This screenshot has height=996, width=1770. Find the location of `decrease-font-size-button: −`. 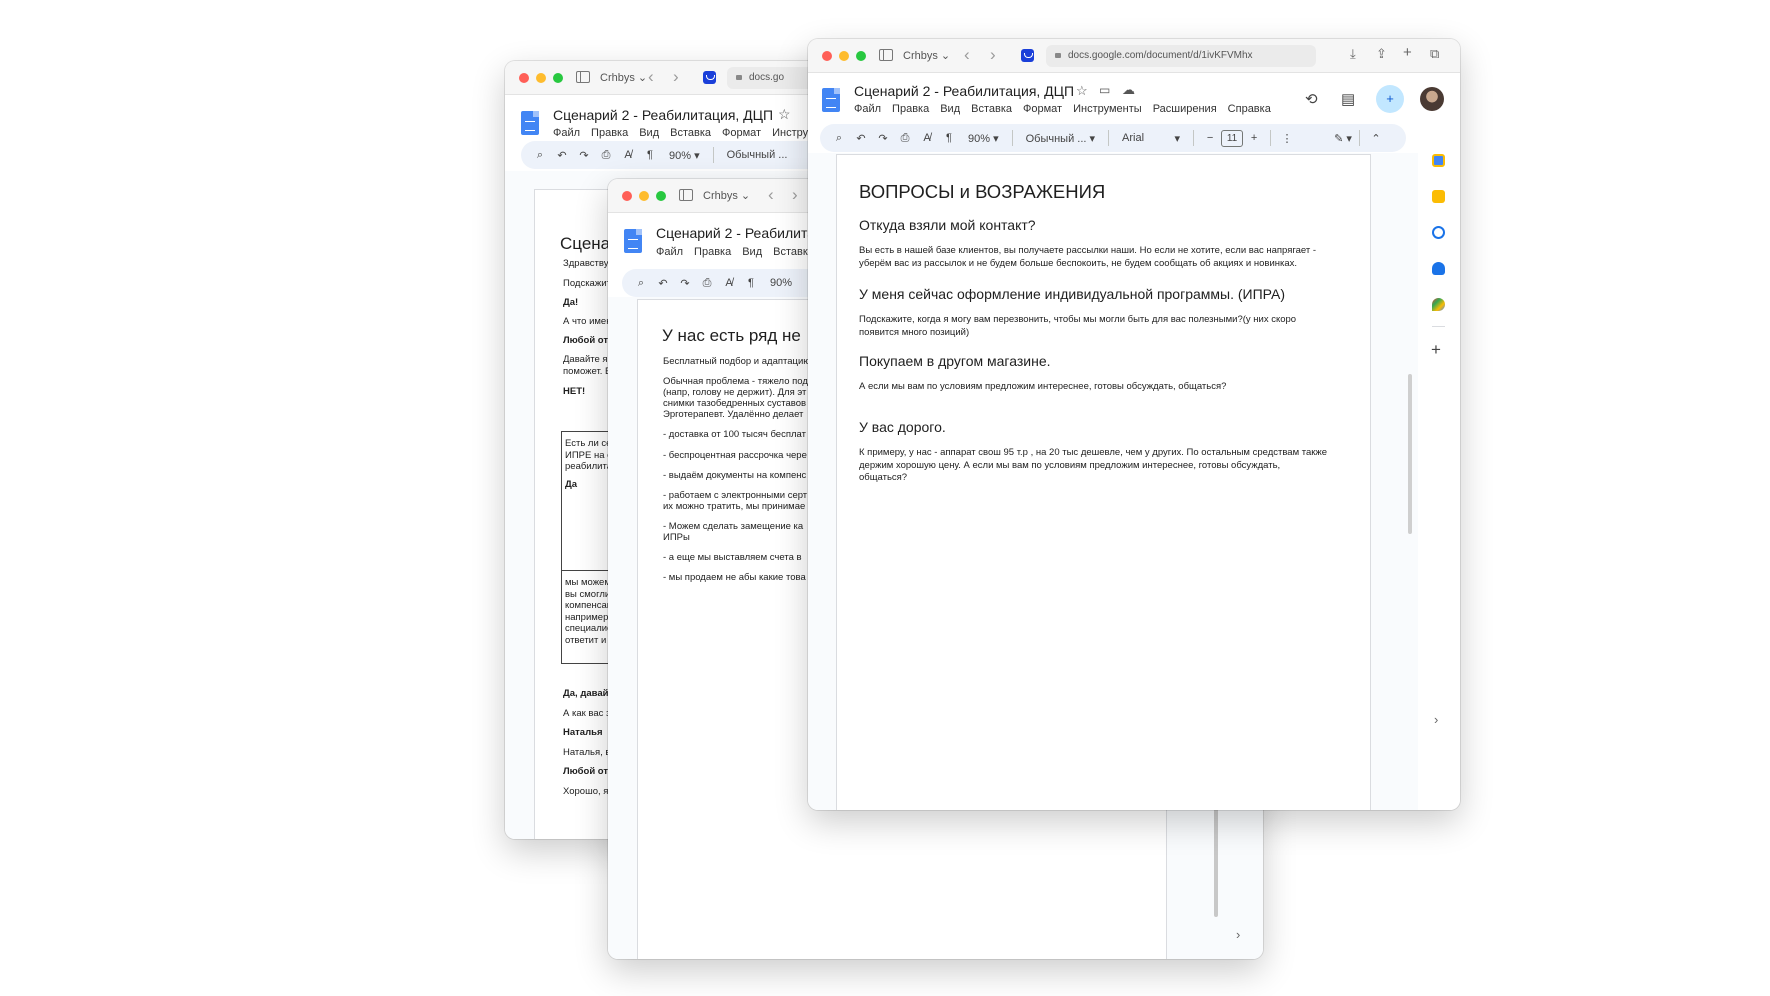

decrease-font-size-button: − is located at coordinates (1210, 138).